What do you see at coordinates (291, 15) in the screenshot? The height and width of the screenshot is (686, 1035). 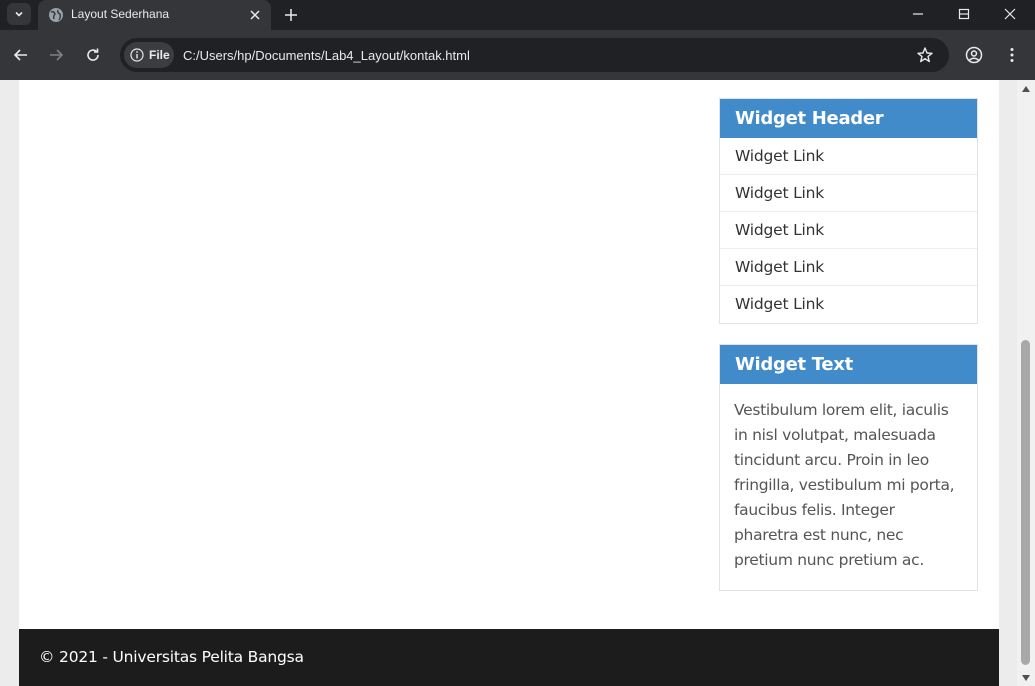 I see `new-tab-plus-icon` at bounding box center [291, 15].